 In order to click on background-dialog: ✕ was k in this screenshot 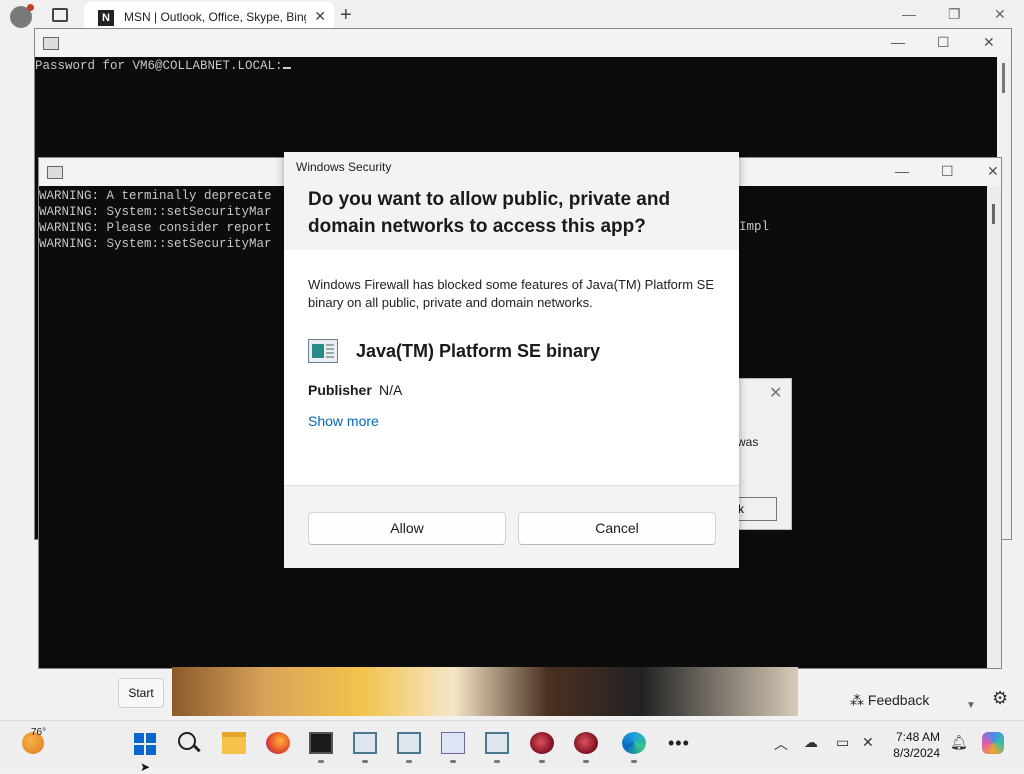, I will do `click(764, 454)`.